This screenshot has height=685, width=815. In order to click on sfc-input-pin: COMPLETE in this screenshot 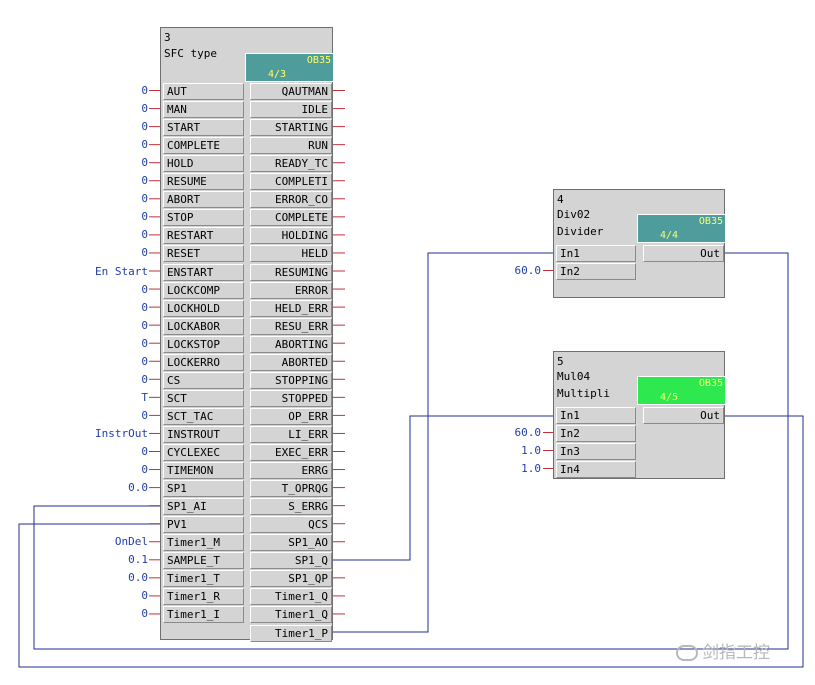, I will do `click(203, 146)`.